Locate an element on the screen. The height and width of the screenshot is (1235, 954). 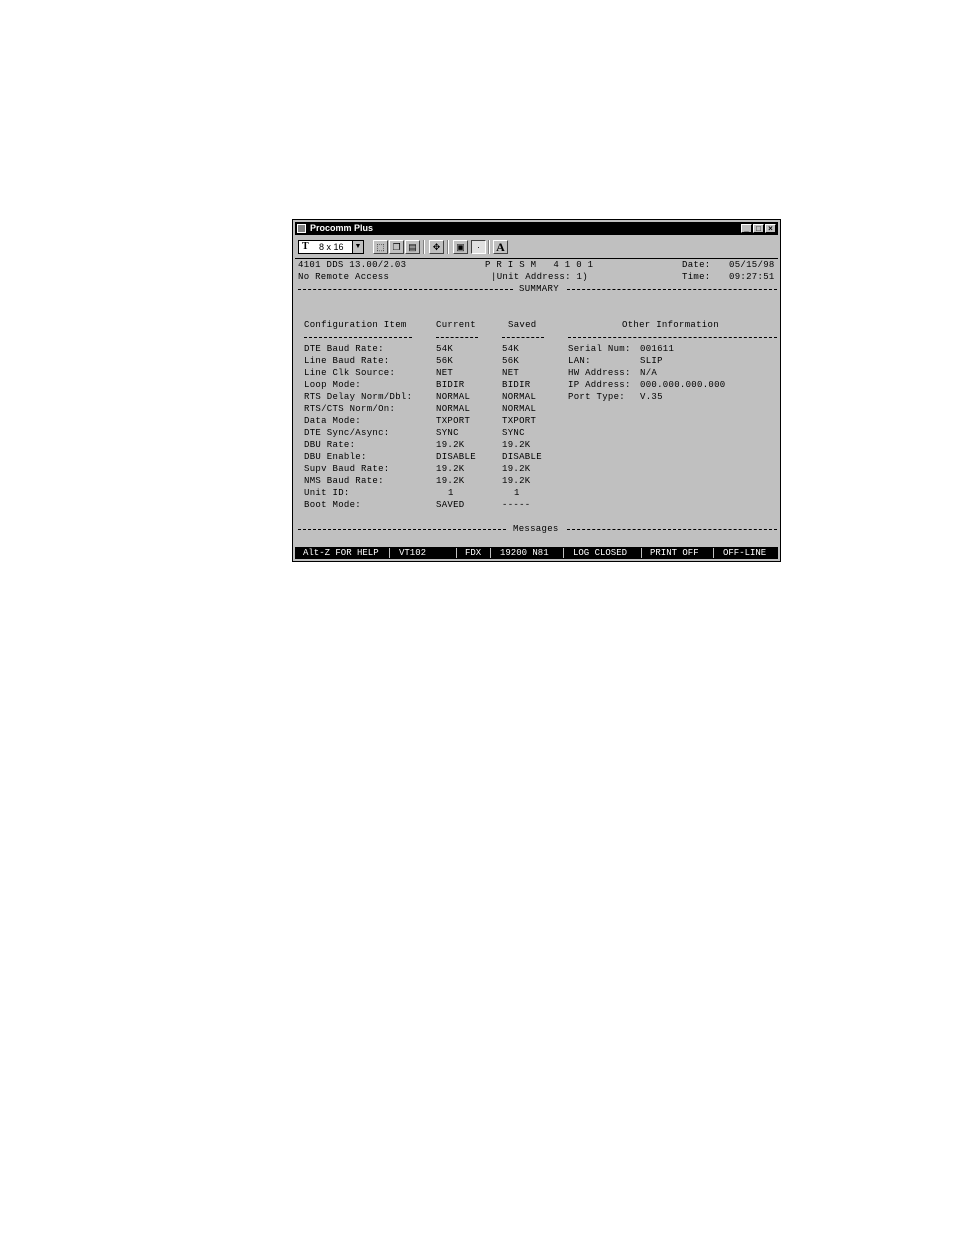
window-title: Procomm Plus is located at coordinates (342, 228).